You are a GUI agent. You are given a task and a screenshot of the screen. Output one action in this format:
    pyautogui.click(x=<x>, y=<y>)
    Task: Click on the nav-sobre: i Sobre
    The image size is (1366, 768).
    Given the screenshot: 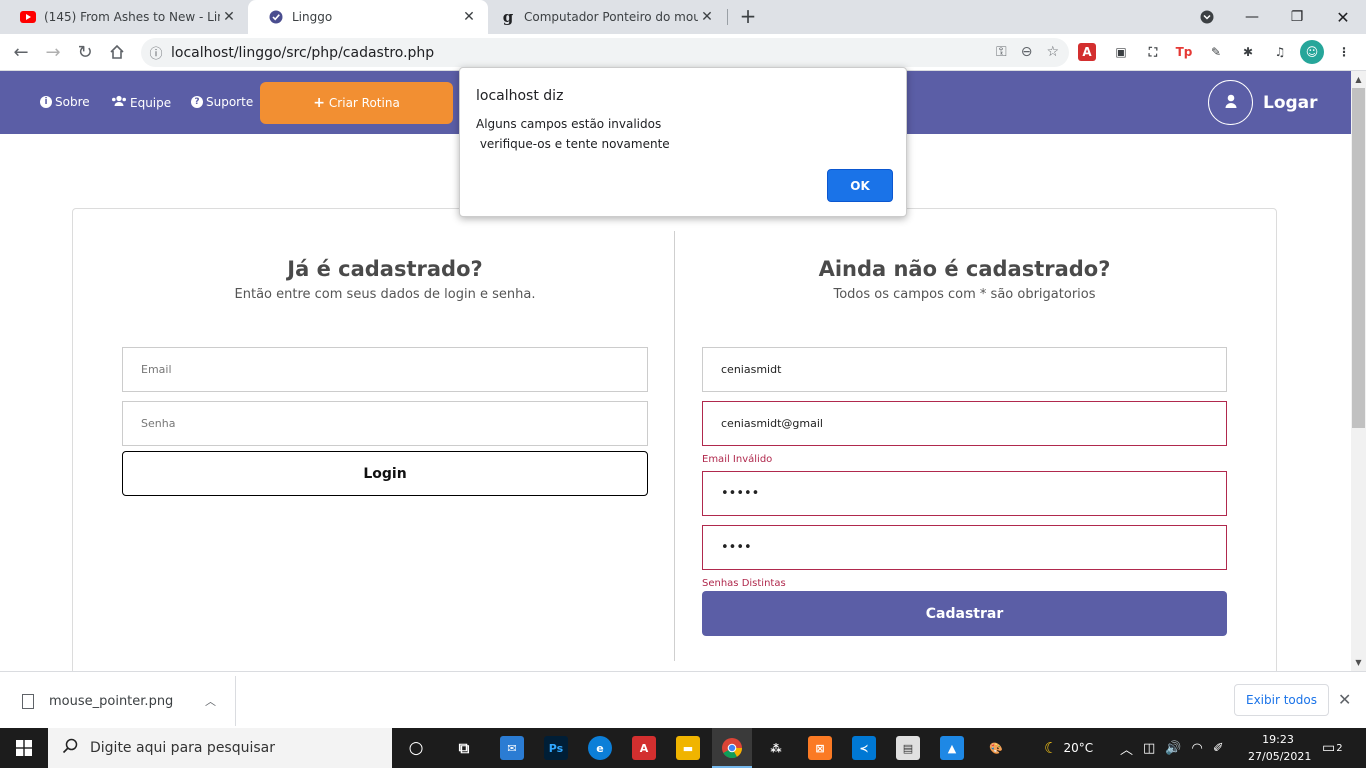 What is the action you would take?
    pyautogui.click(x=65, y=102)
    